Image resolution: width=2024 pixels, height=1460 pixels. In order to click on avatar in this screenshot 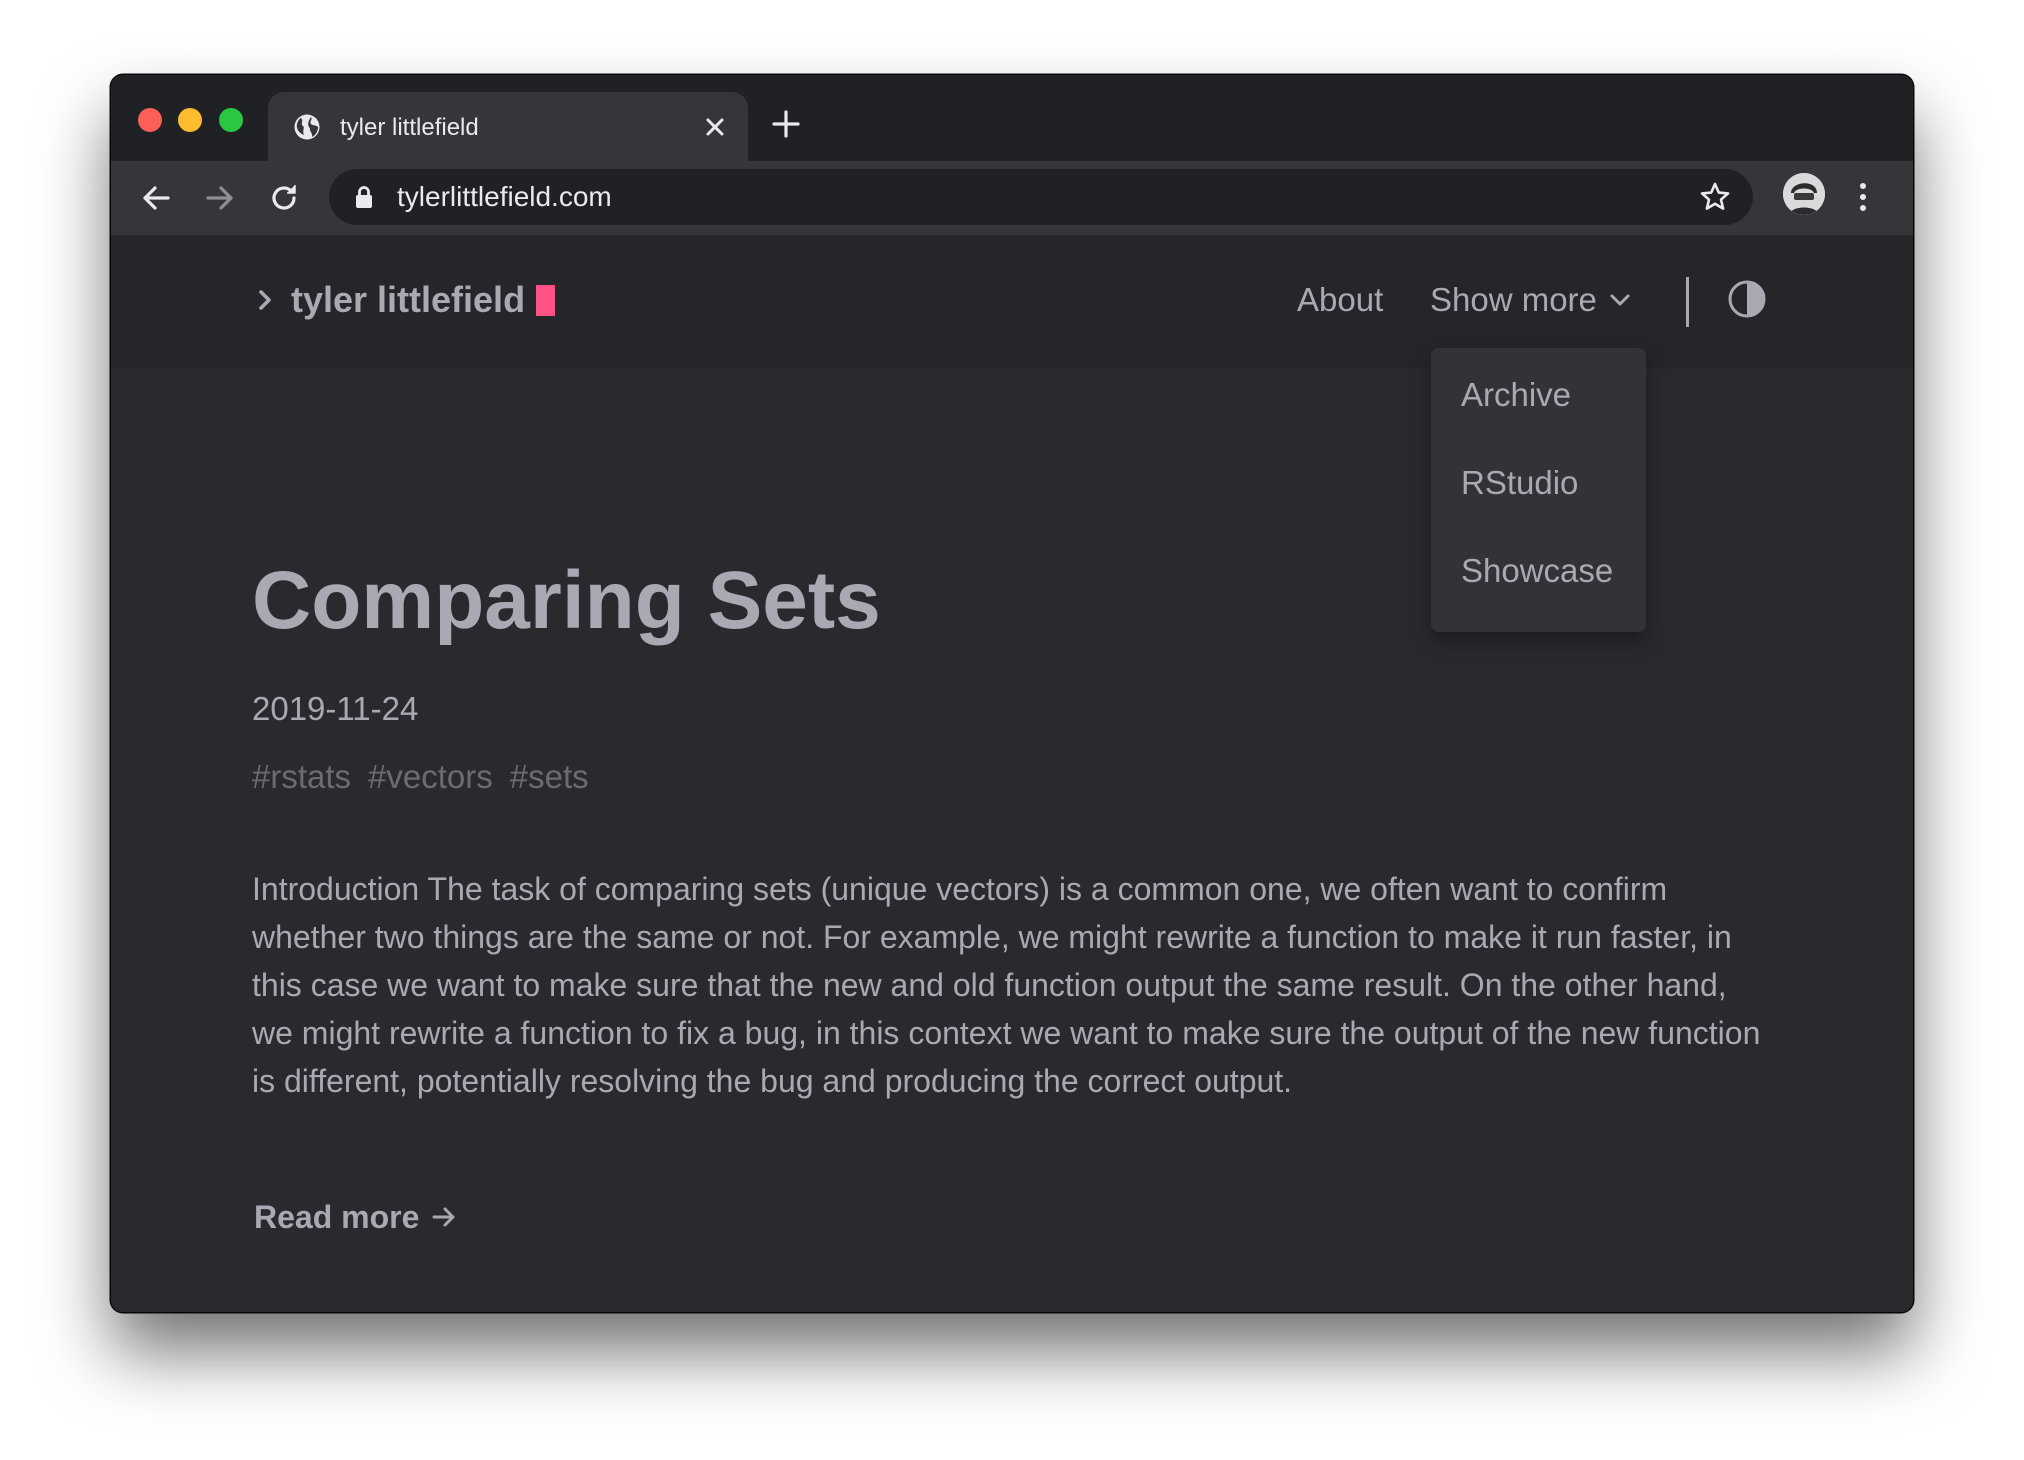, I will do `click(1804, 194)`.